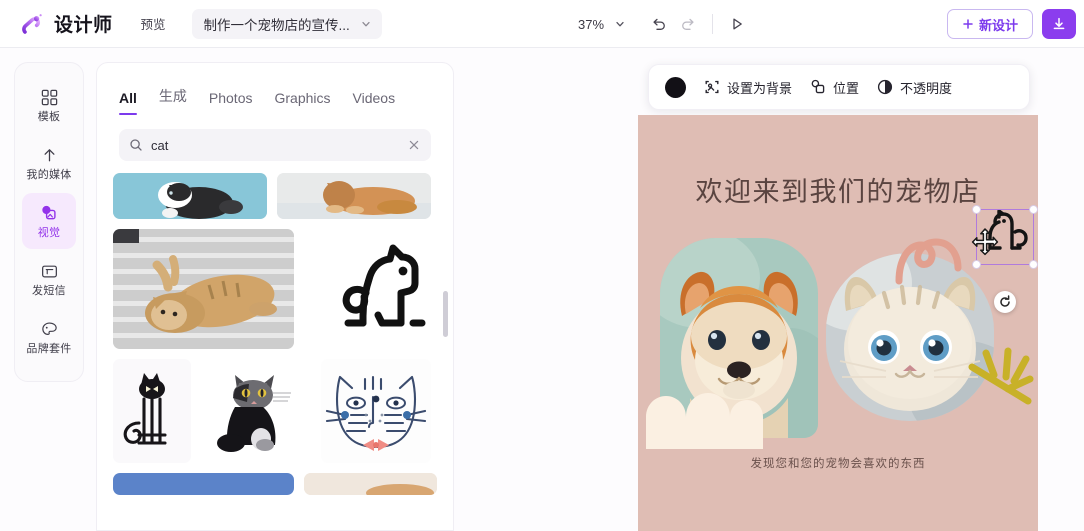 Image resolution: width=1084 pixels, height=531 pixels. I want to click on new-design-button: 新设计, so click(989, 24).